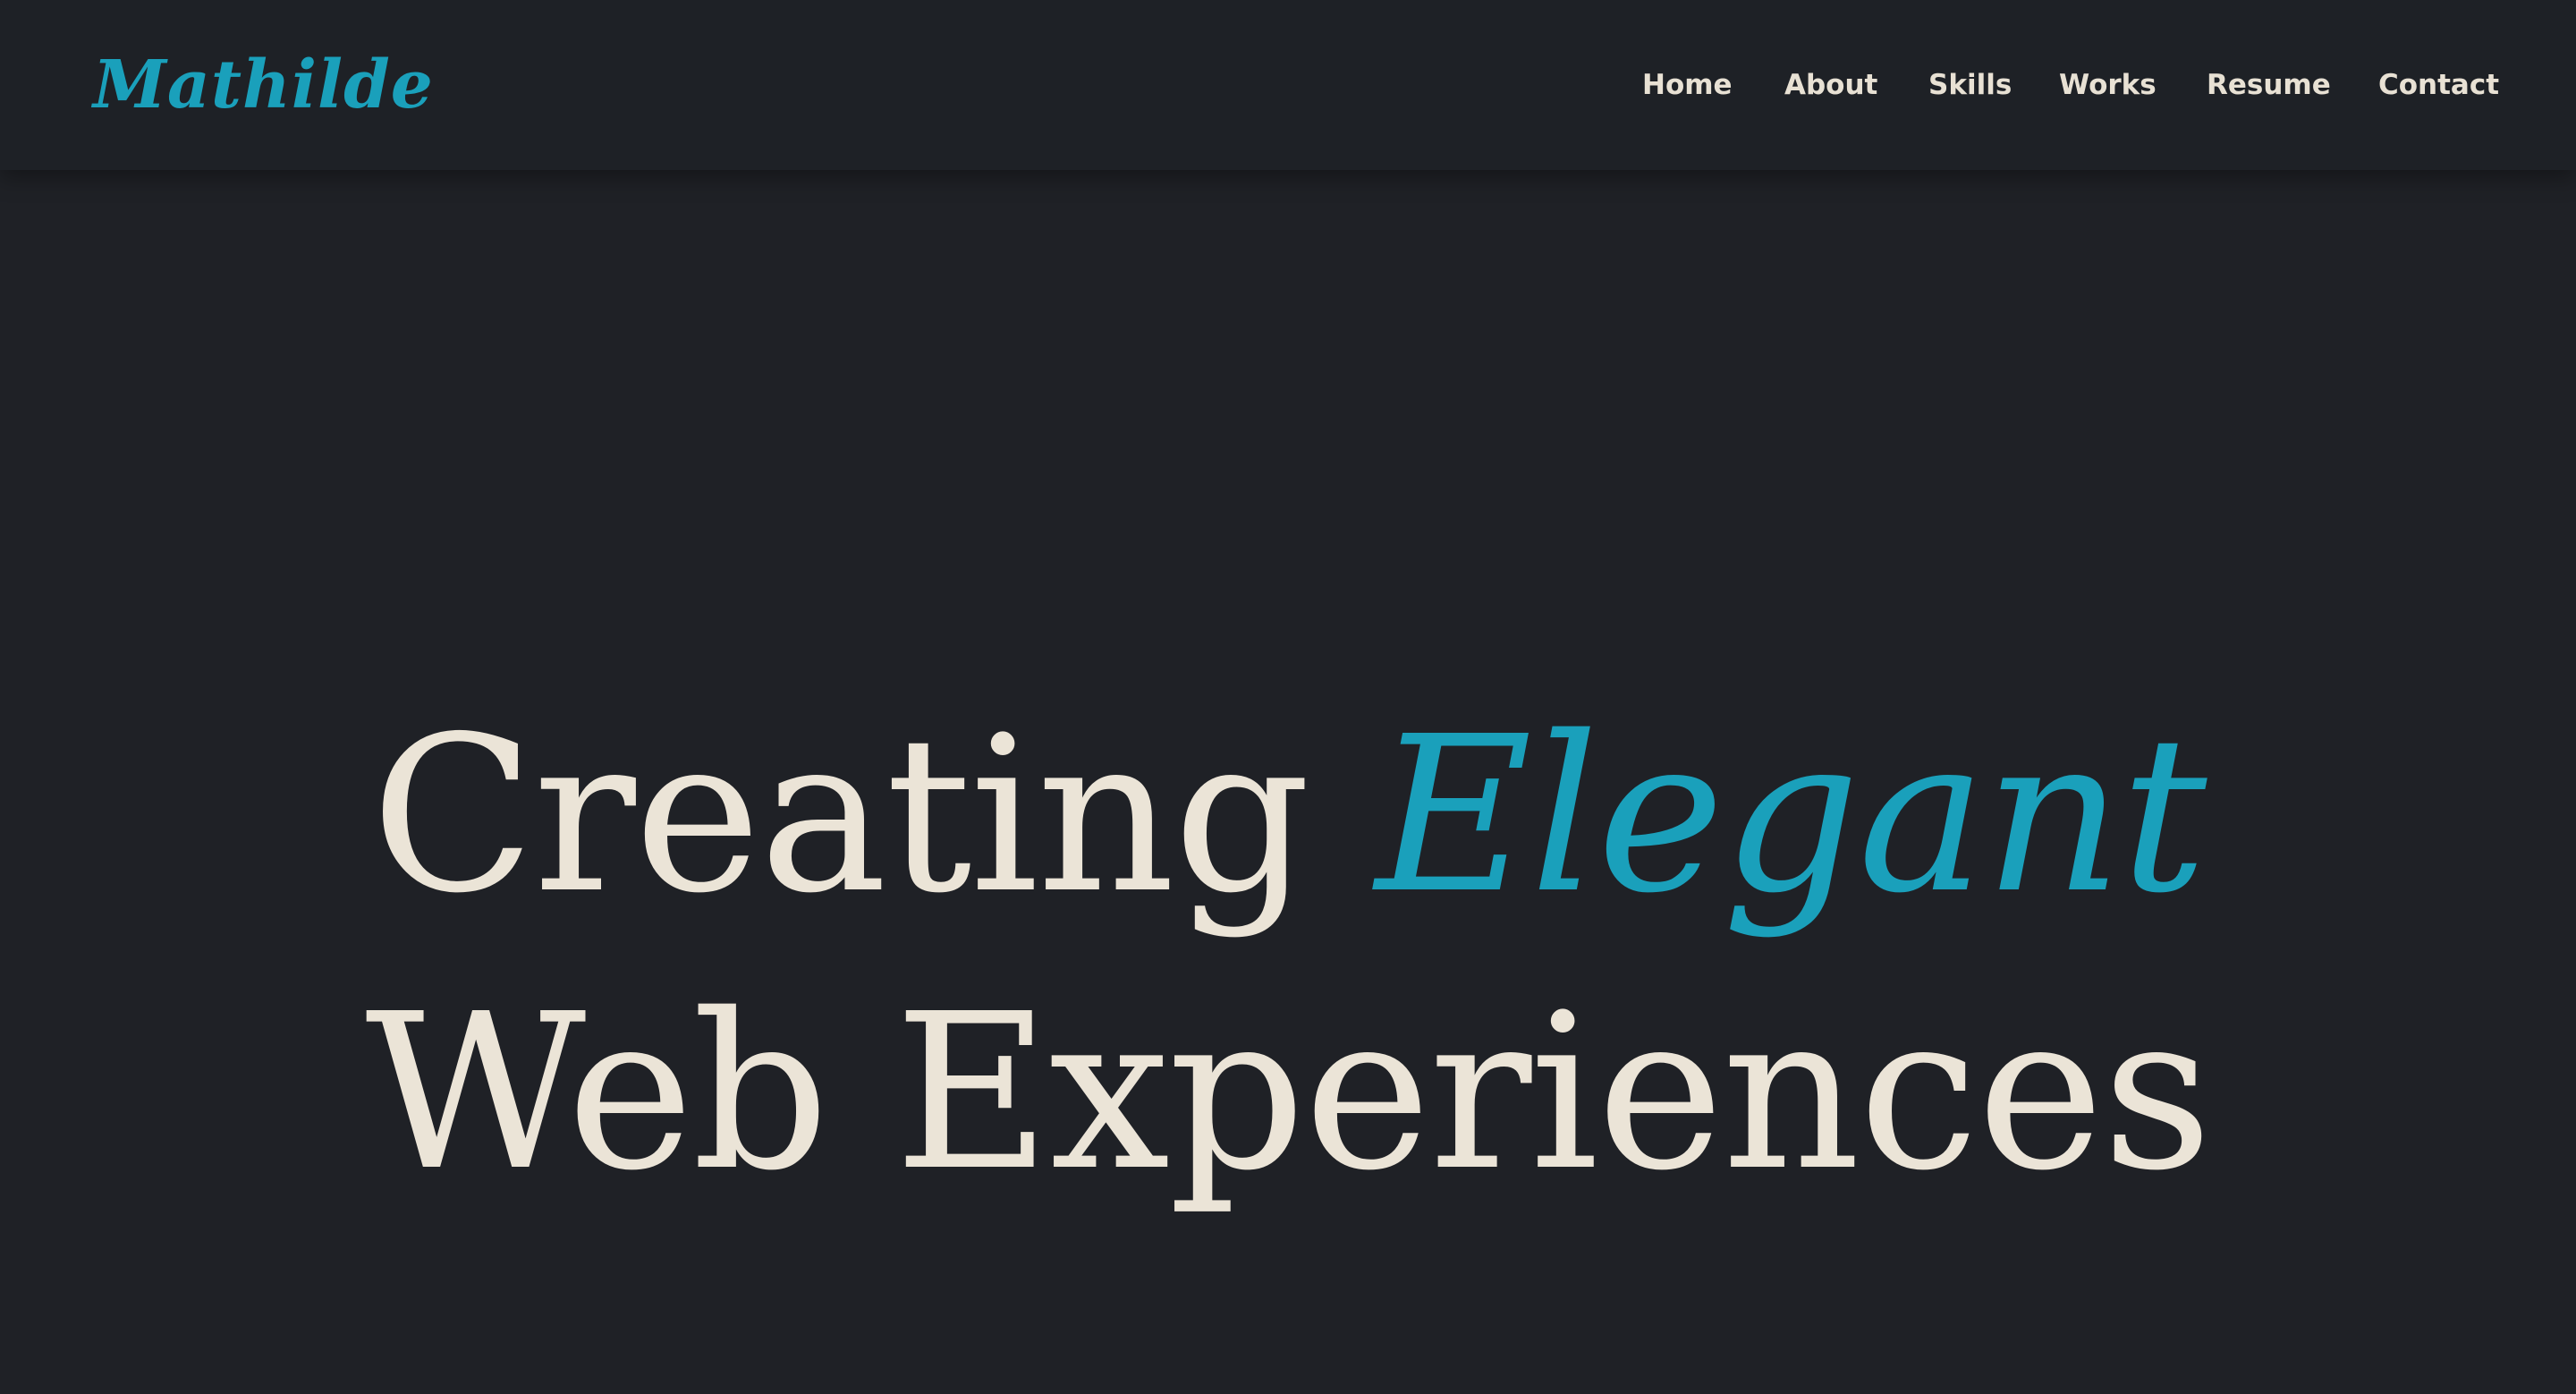  I want to click on hero-headline-prefix: Creating, so click(840, 814).